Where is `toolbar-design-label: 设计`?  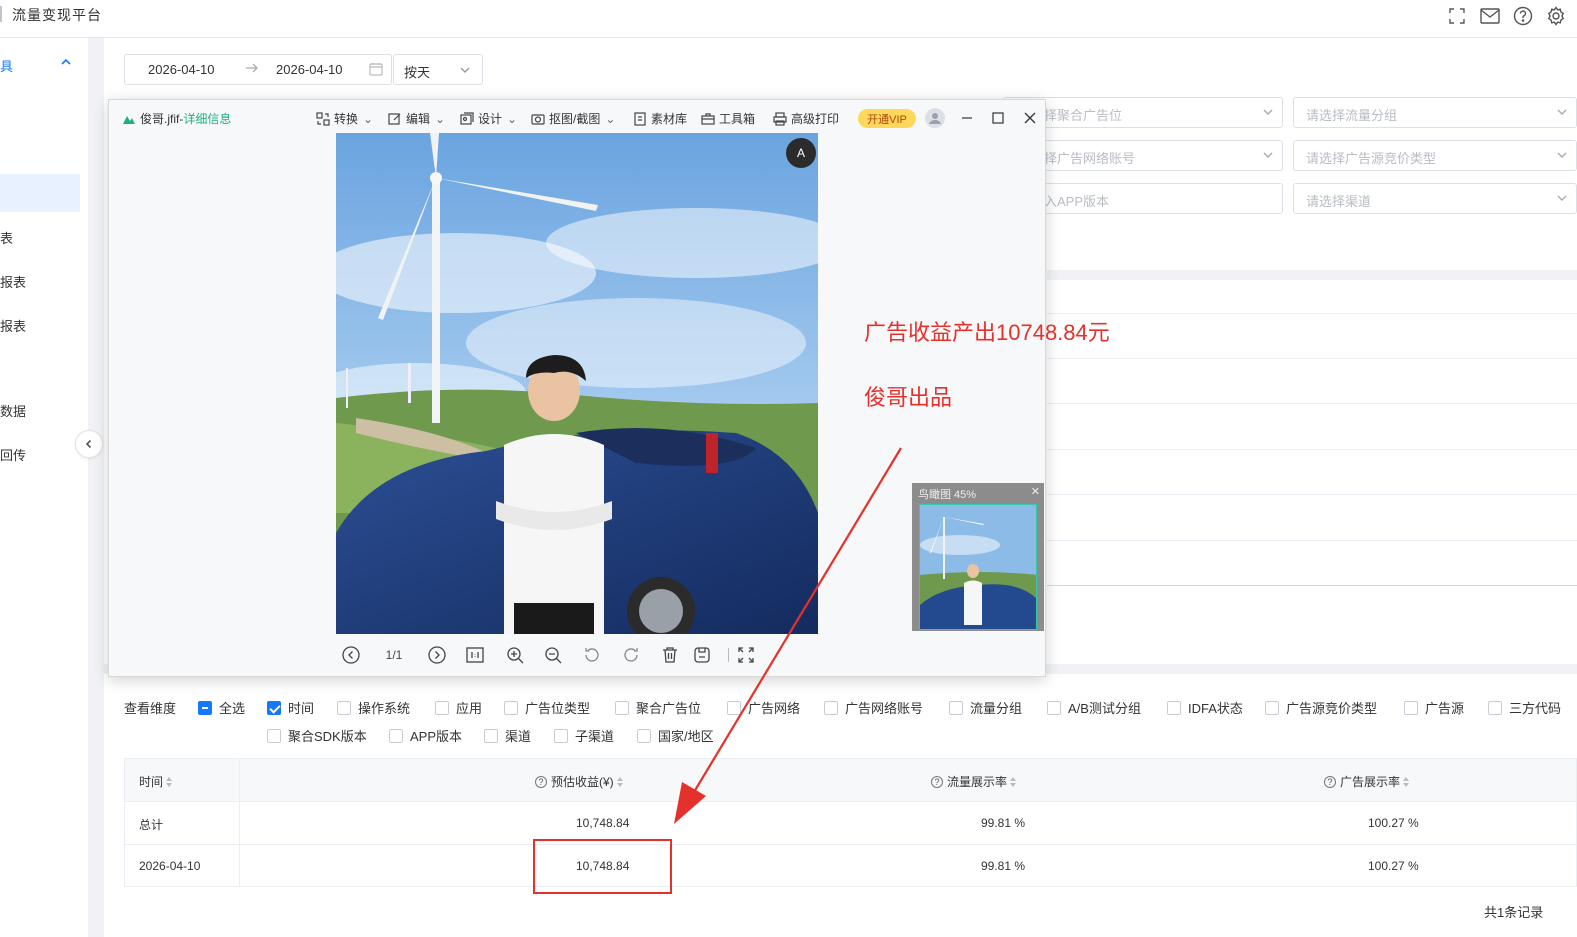
toolbar-design-label: 设计 is located at coordinates (490, 119).